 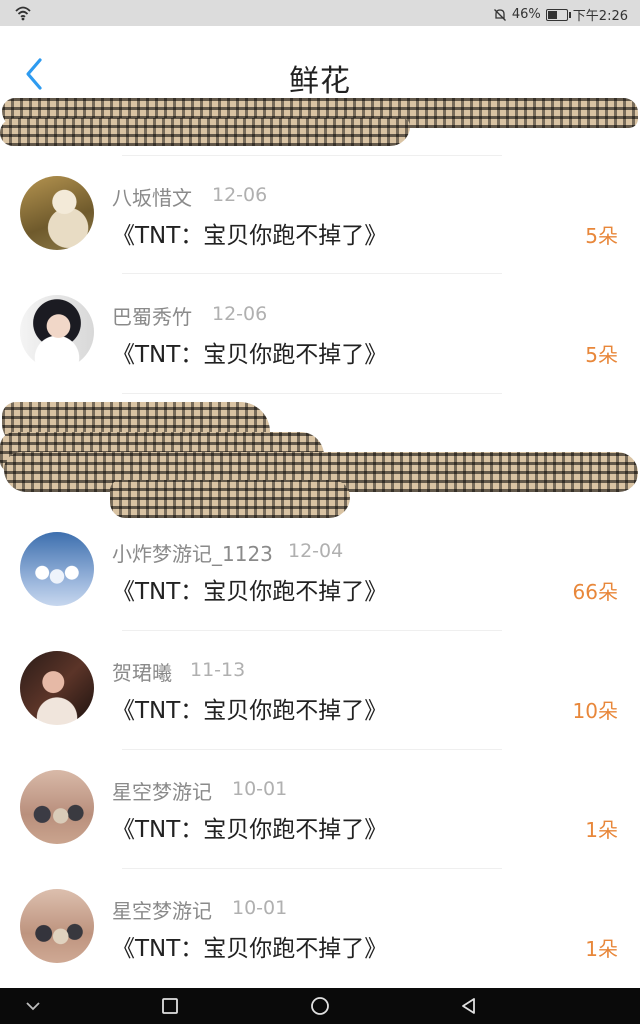 I want to click on wifi-icon, so click(x=23, y=13).